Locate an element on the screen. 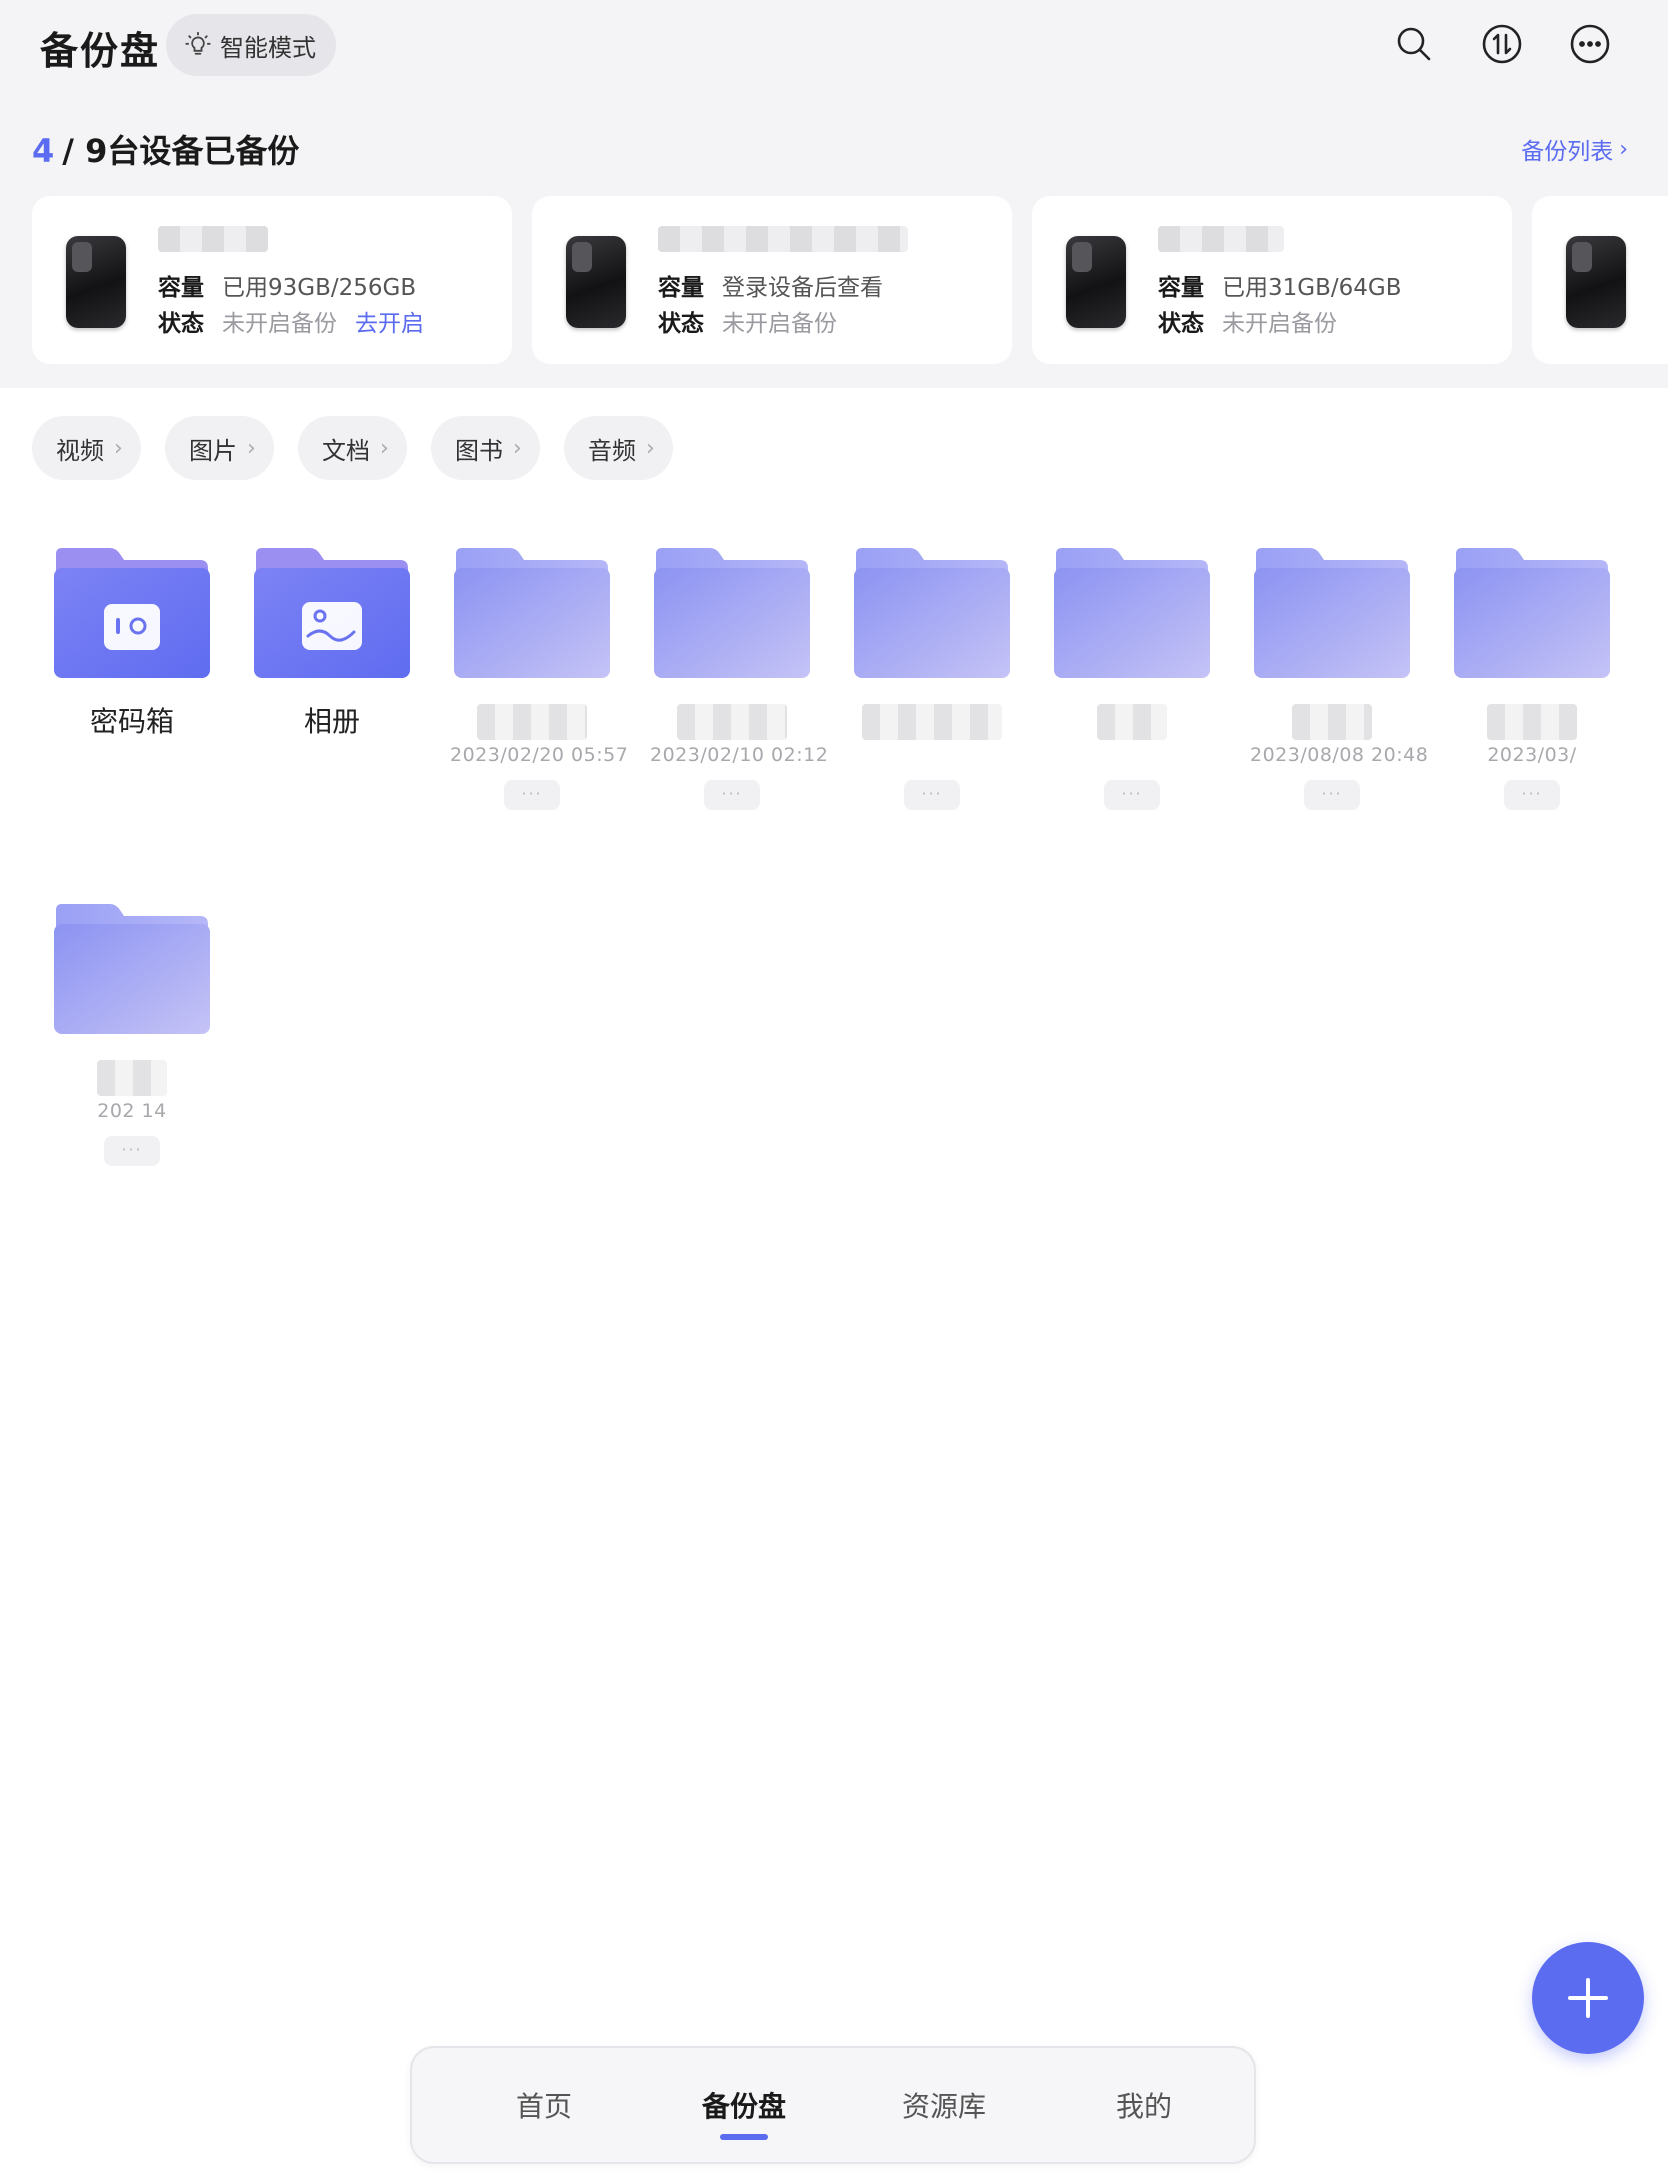 This screenshot has height=2178, width=1668. device-card: 容量 登录设备后查看 状态 未开启备份 is located at coordinates (772, 280).